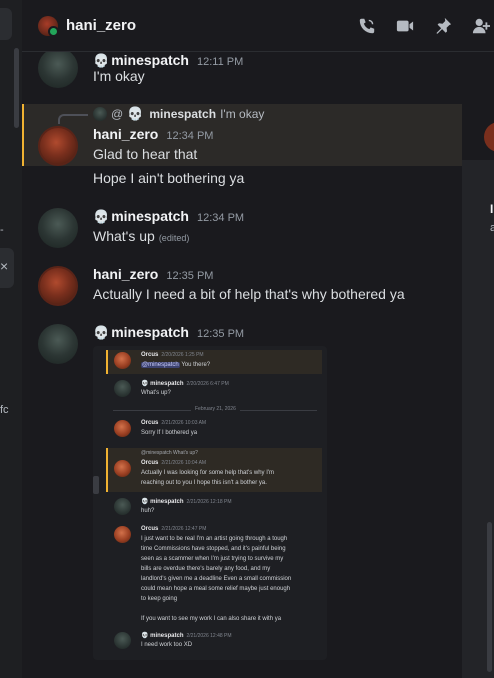 The height and width of the screenshot is (678, 494). I want to click on chat-header: hani_zero, so click(258, 26).